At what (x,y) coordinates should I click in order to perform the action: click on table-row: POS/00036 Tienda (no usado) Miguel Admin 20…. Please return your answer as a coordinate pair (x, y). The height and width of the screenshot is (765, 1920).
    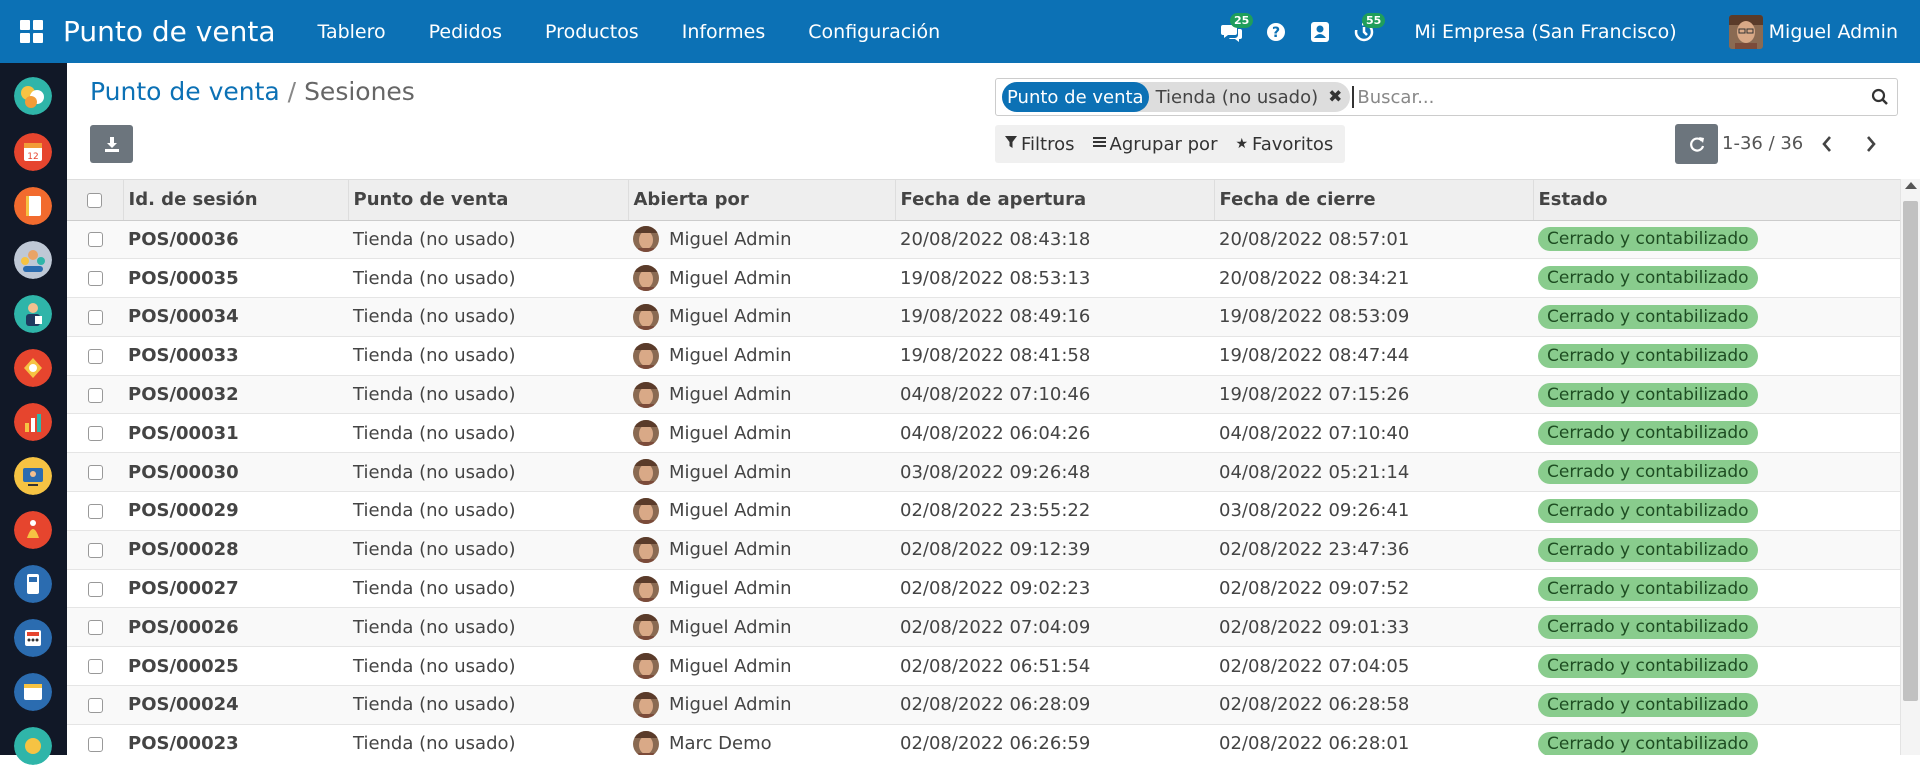
    Looking at the image, I should click on (983, 239).